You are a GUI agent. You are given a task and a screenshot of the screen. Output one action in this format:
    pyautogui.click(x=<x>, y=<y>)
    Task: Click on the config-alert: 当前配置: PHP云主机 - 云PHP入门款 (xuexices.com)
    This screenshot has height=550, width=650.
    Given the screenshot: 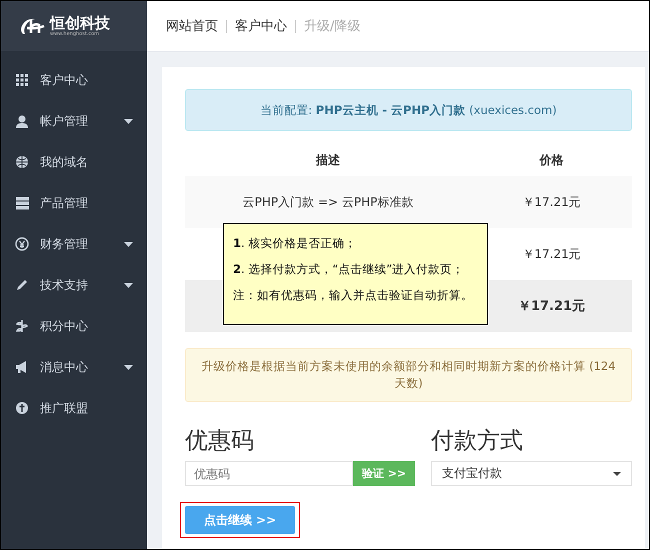 What is the action you would take?
    pyautogui.click(x=408, y=110)
    